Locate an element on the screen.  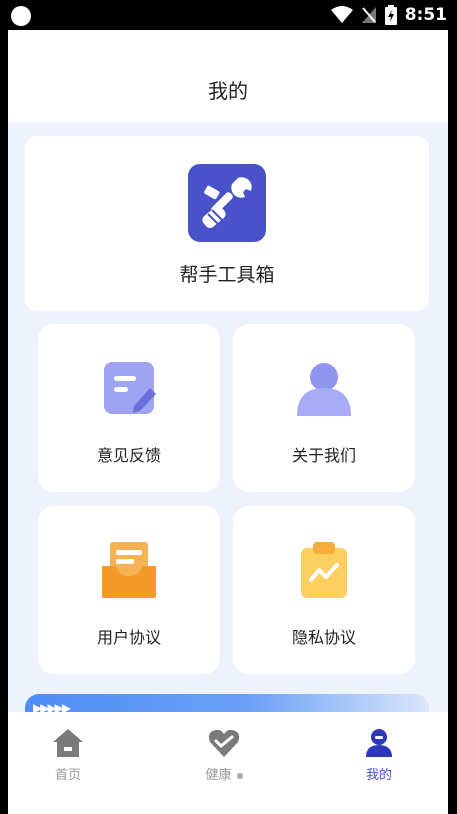
page-header: 我的 is located at coordinates (228, 76).